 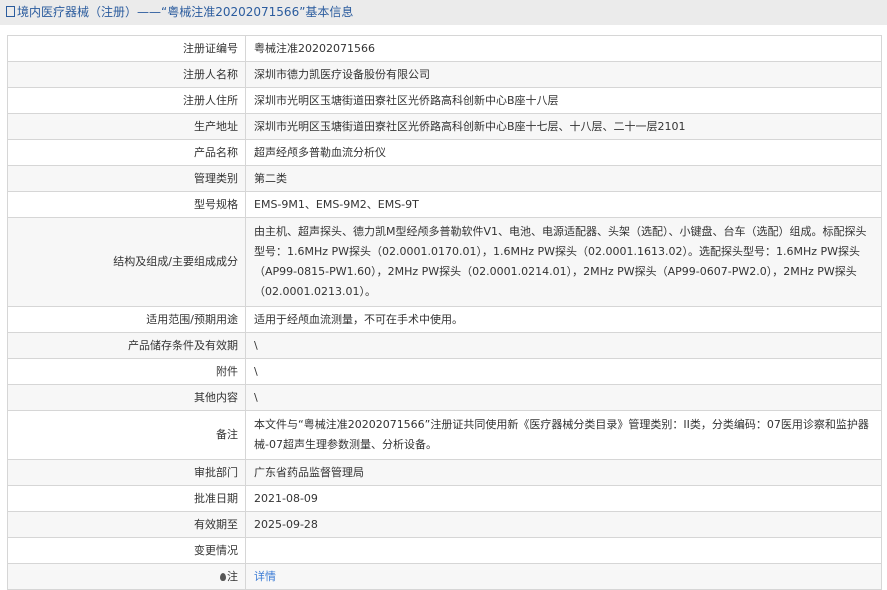 What do you see at coordinates (563, 319) in the screenshot?
I see `field-value: 适用于经颅血流测量，不可在手术中使用。` at bounding box center [563, 319].